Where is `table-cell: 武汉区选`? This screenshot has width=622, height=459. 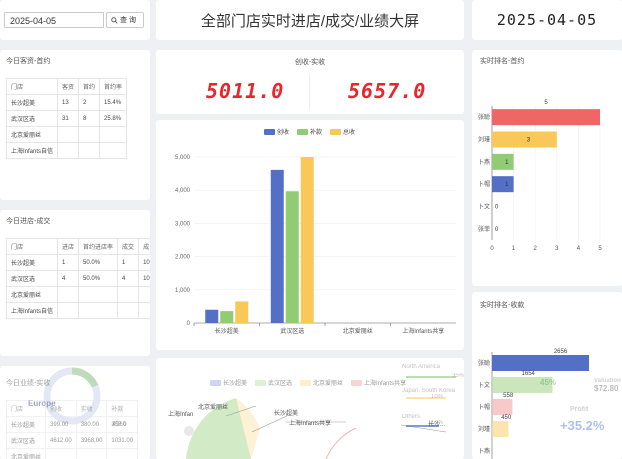 table-cell: 武汉区选 is located at coordinates (32, 278).